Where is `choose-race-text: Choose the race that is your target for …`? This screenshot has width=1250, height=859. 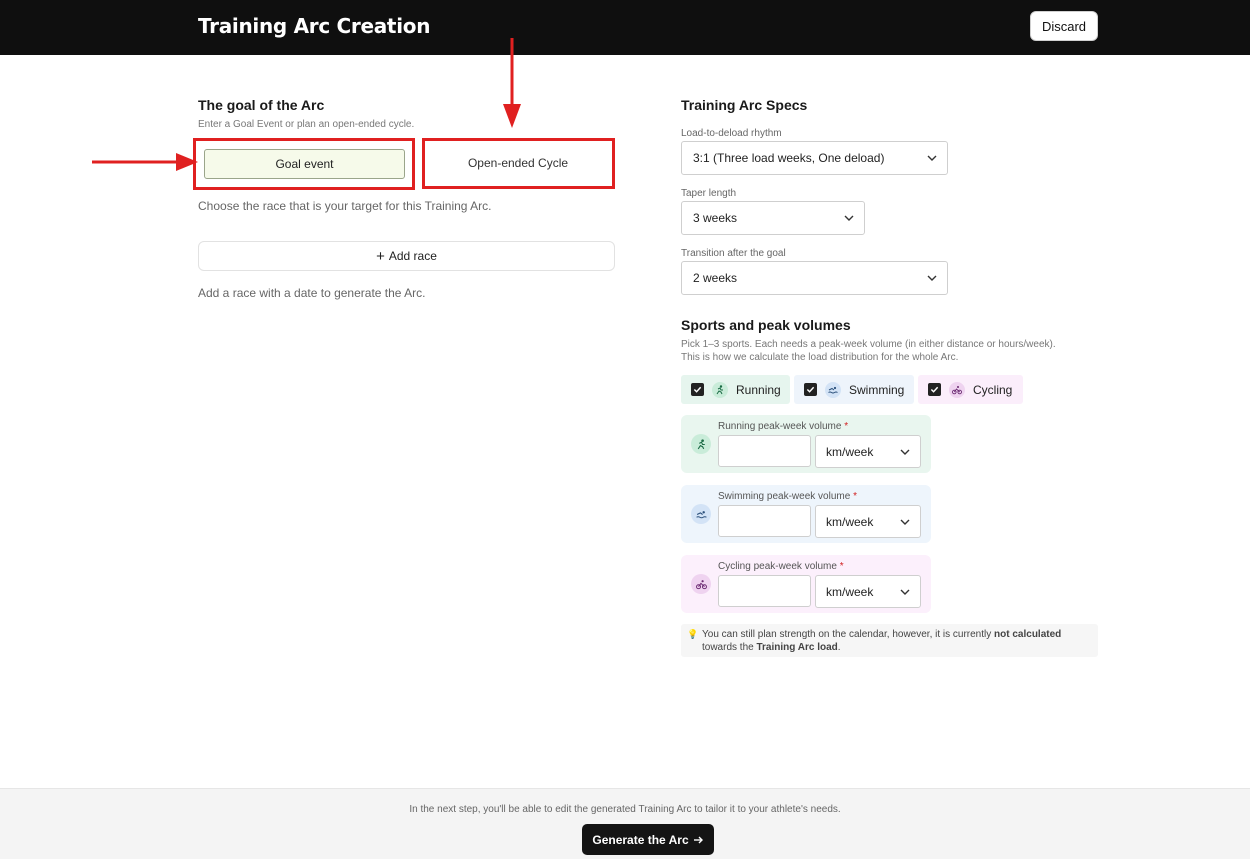
choose-race-text: Choose the race that is your target for … is located at coordinates (345, 206).